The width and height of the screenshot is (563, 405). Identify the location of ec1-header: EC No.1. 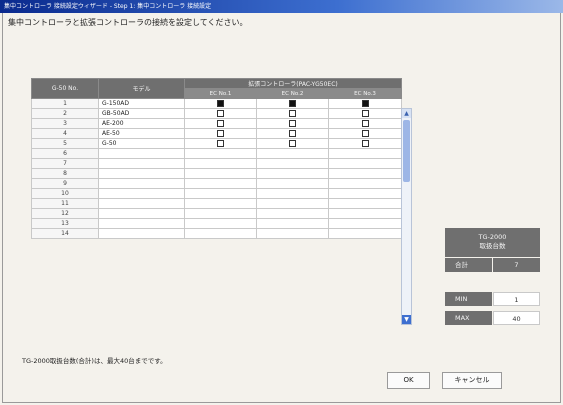
(220, 93).